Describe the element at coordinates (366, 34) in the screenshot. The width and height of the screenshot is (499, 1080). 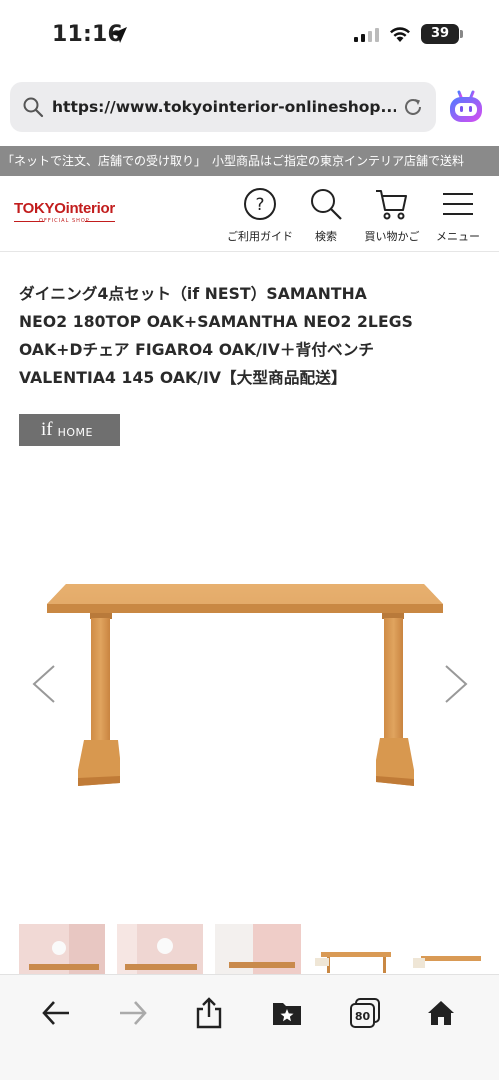
I see `cellular-signal-icon` at that location.